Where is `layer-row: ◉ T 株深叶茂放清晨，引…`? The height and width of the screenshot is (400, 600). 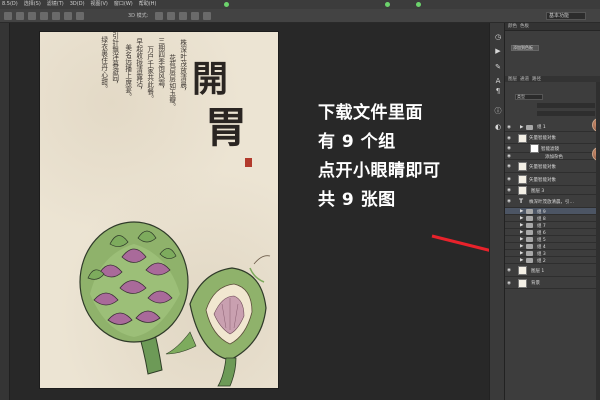
layer-row: ◉ T 株深叶茂放清晨，引… is located at coordinates (552, 201).